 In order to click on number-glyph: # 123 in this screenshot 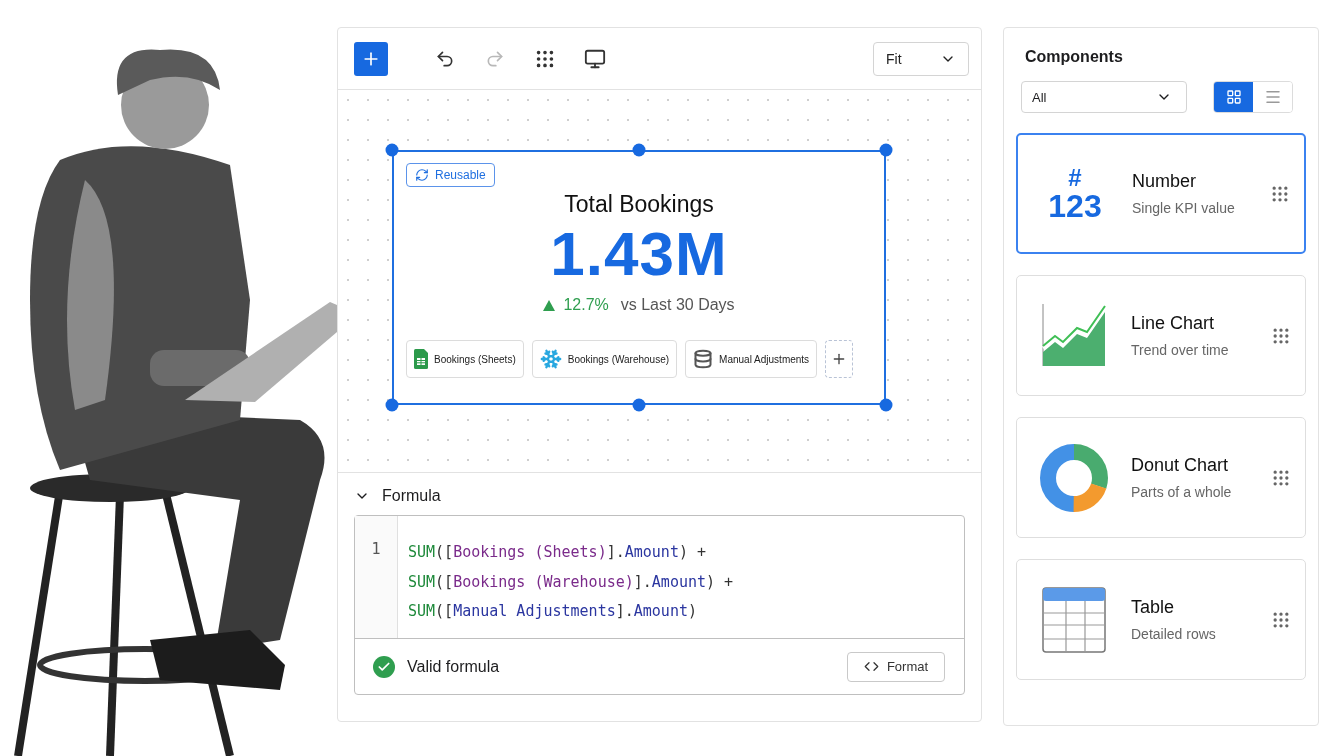, I will do `click(1075, 193)`.